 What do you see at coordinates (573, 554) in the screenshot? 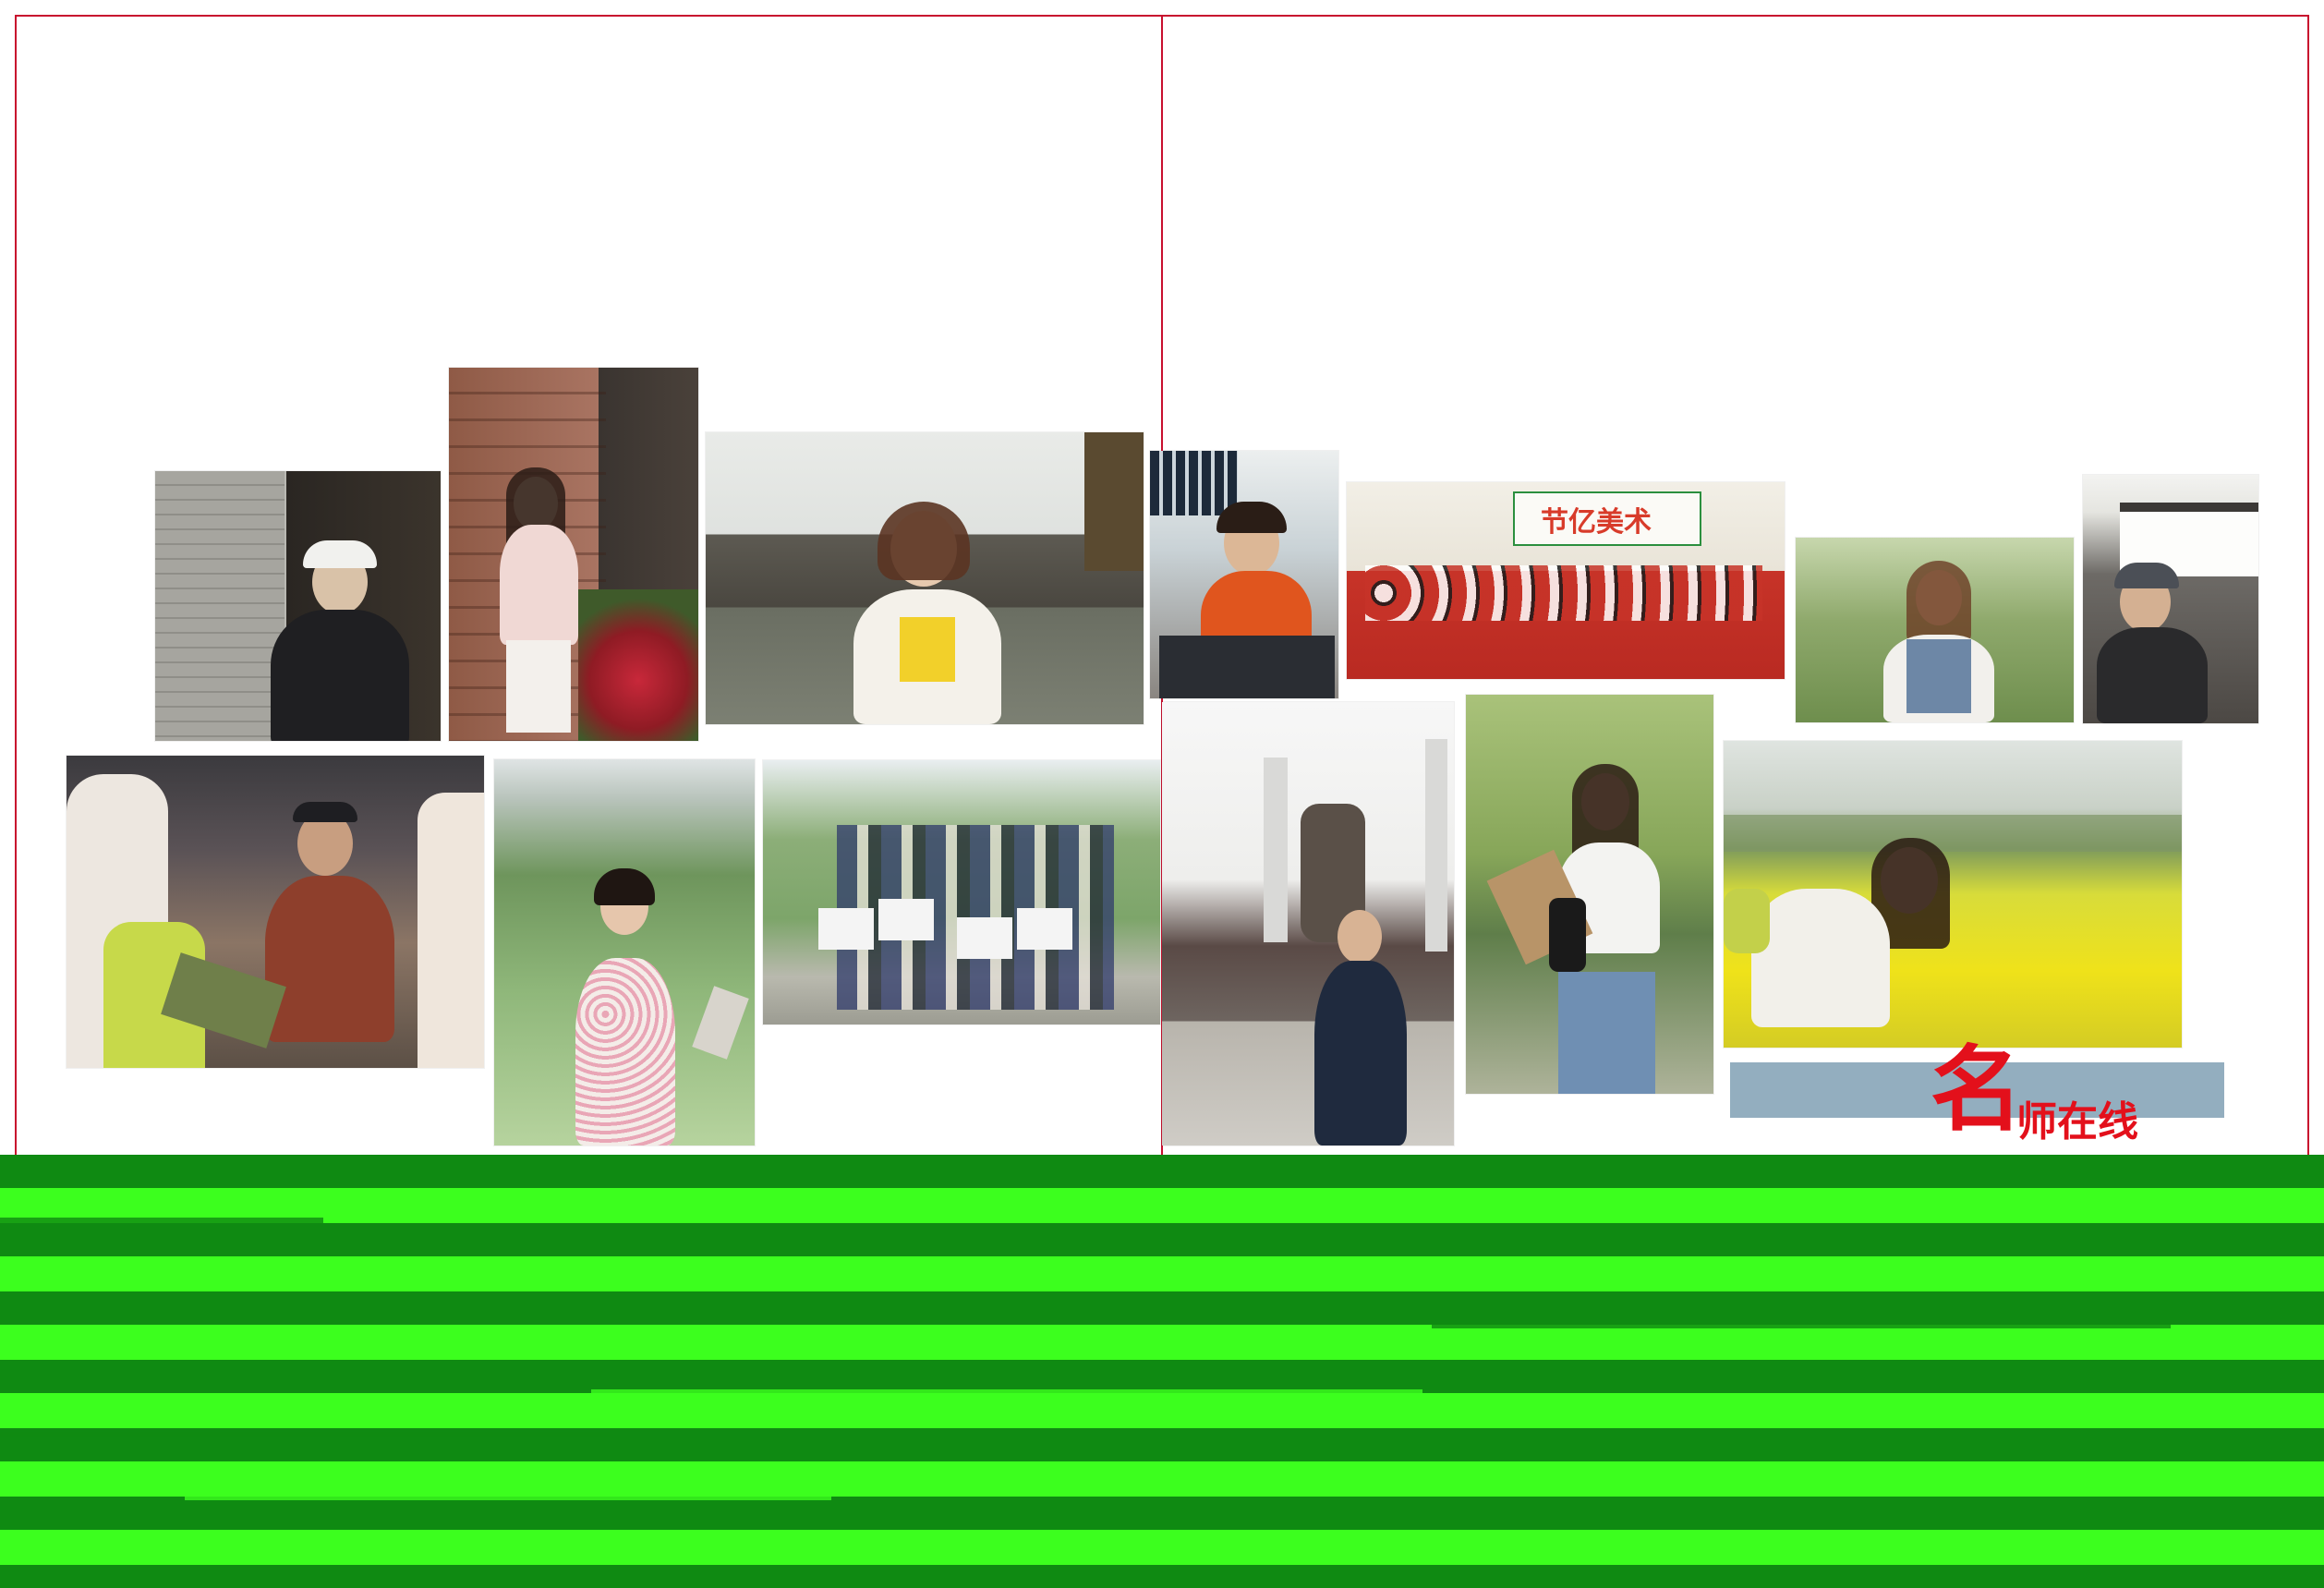
I see `photo-girl-brick-pillar` at bounding box center [573, 554].